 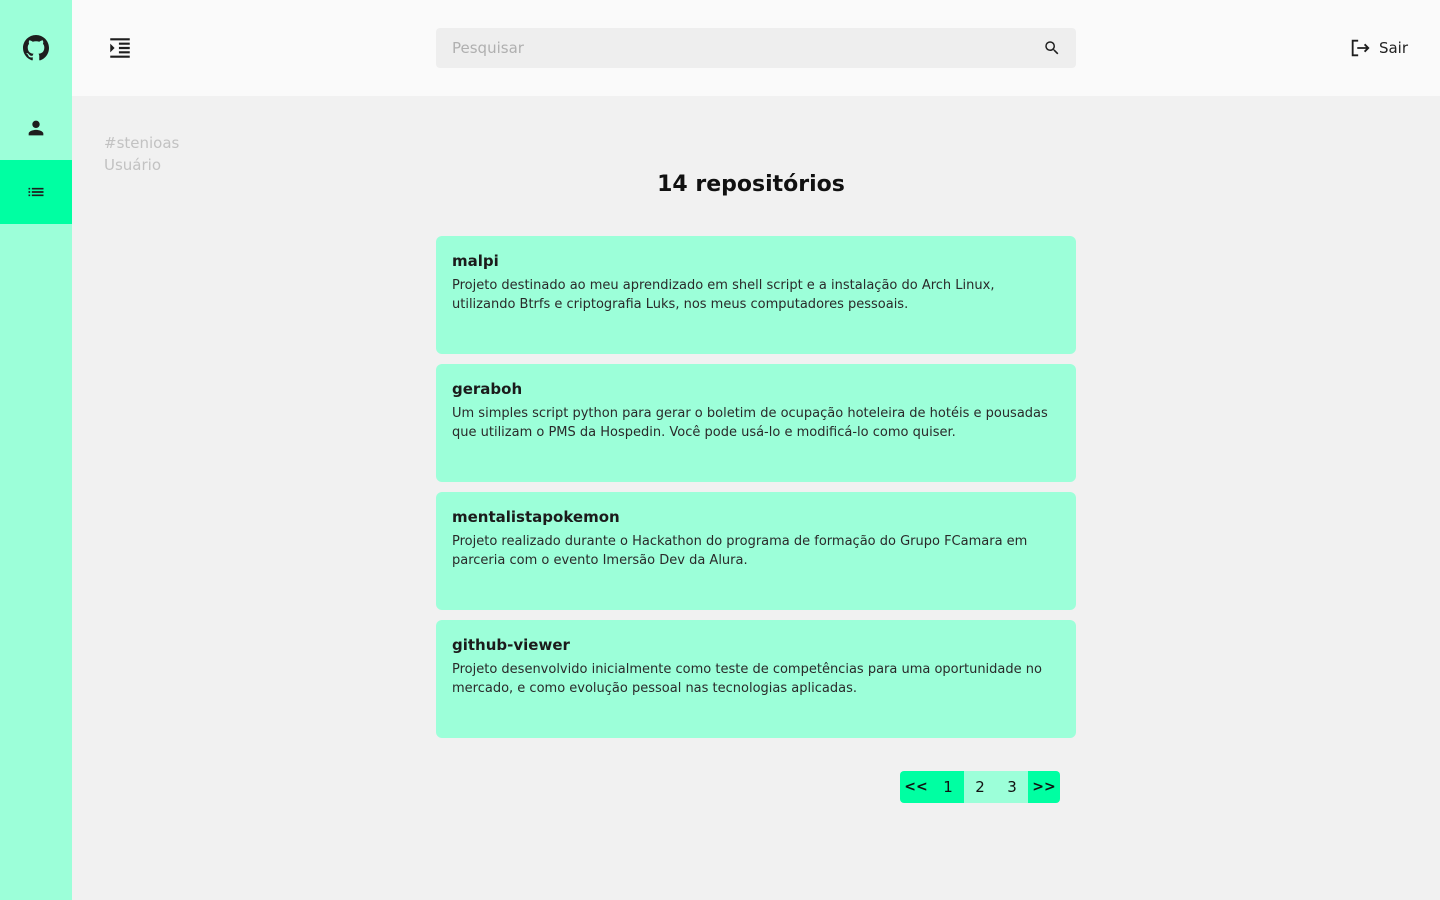 I want to click on sidebar-item-profile, so click(x=36, y=128).